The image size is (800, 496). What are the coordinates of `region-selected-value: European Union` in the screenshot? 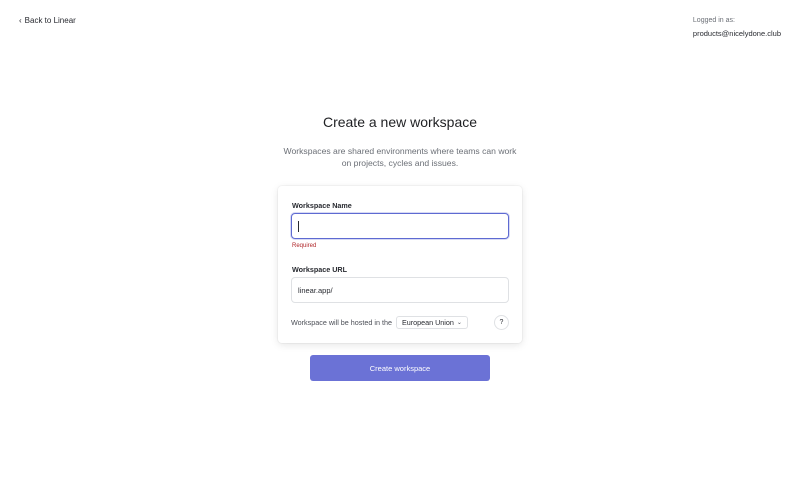 It's located at (427, 322).